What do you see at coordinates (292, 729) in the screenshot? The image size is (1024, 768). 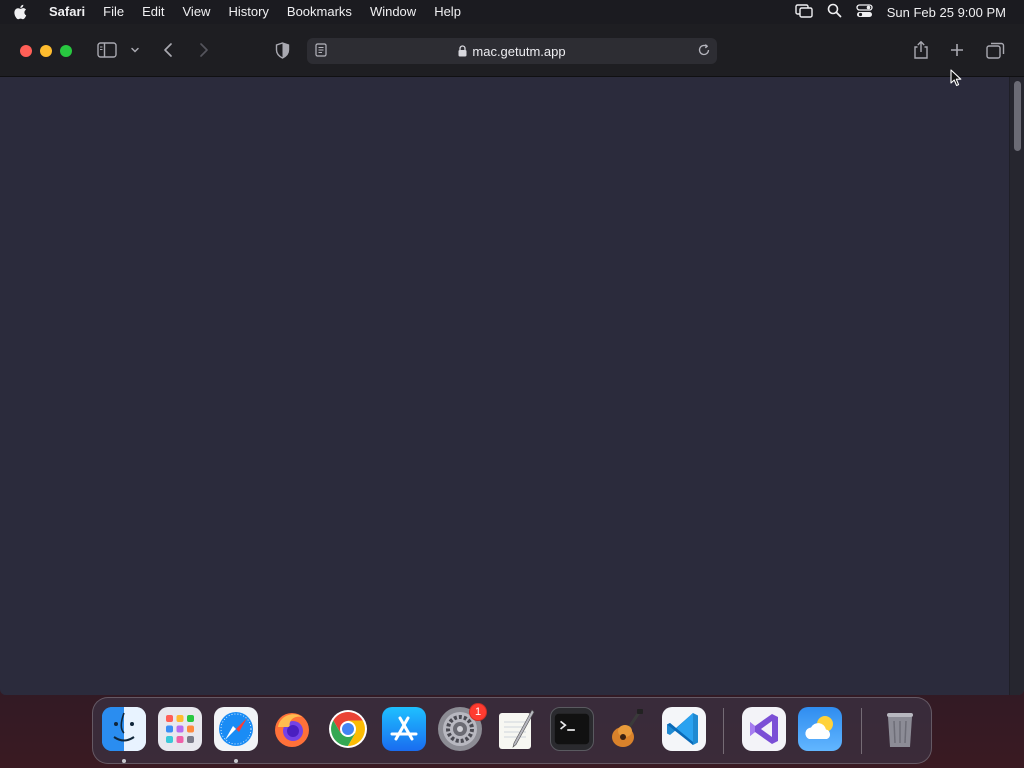 I see `firefox-icon` at bounding box center [292, 729].